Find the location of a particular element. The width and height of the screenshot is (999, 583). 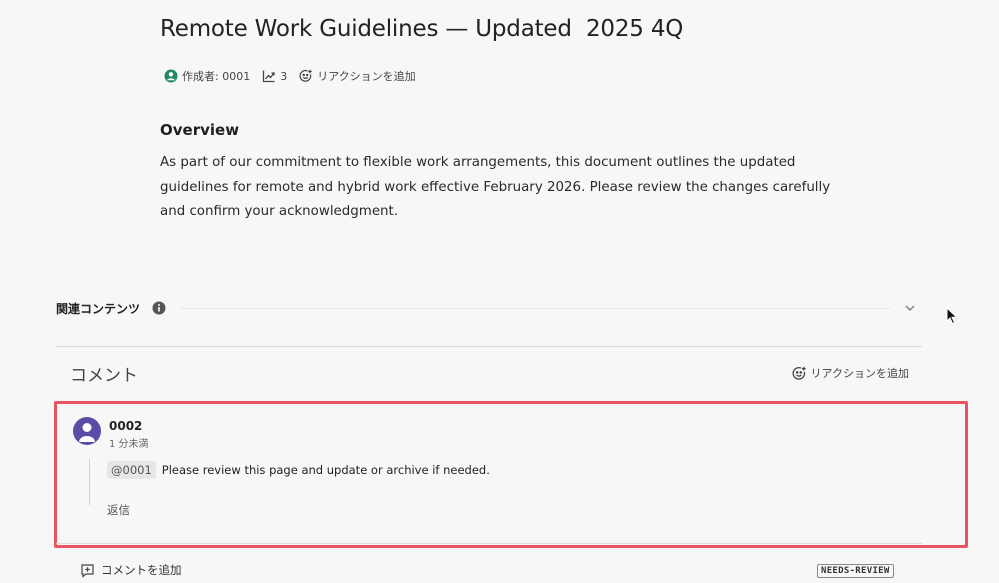

related-contents-section: 関連コンテンツ is located at coordinates (488, 308).